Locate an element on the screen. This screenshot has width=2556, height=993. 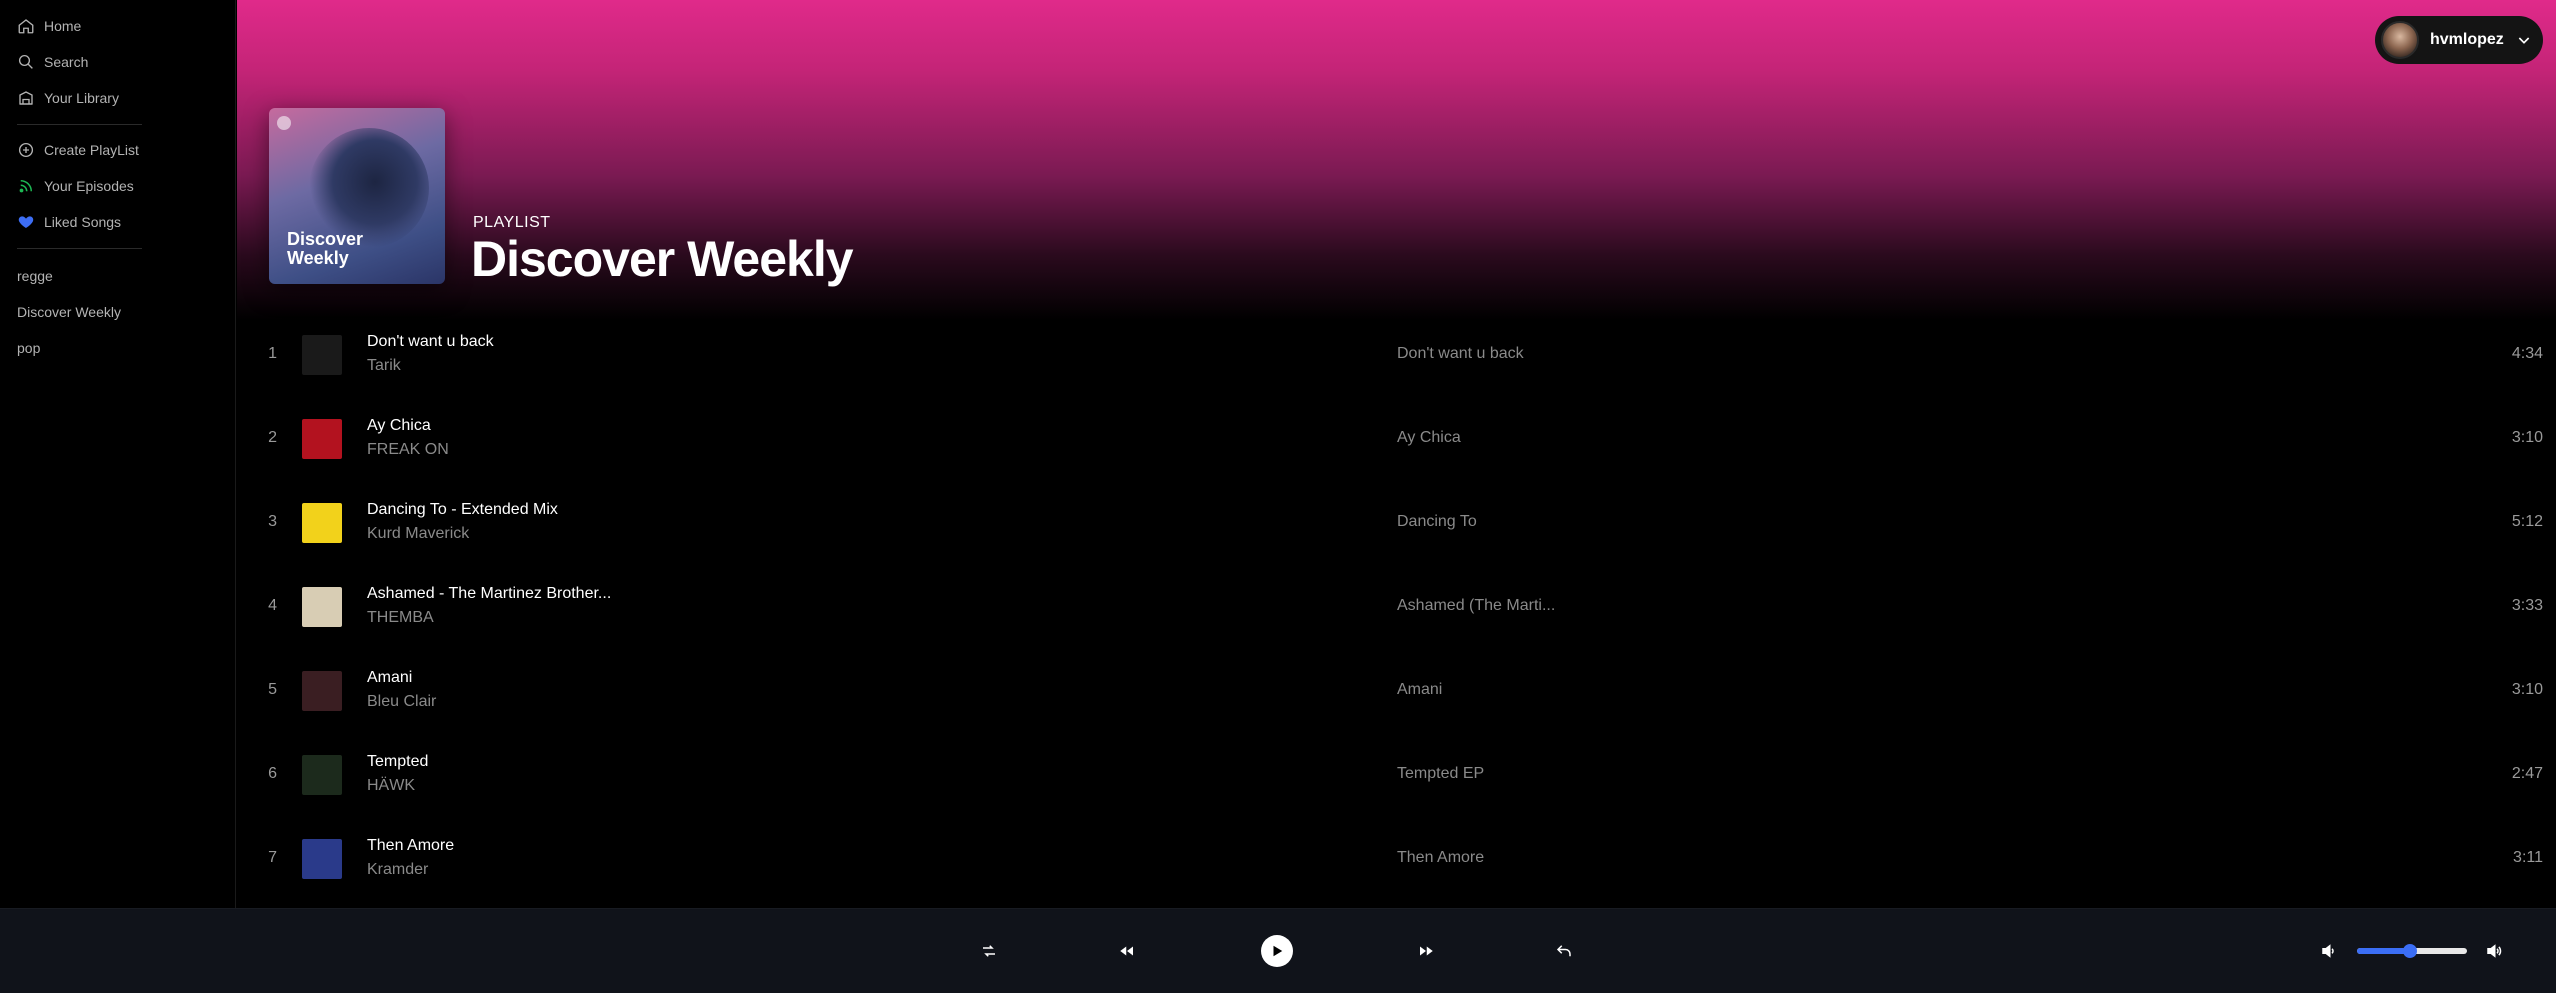
sidebar-playlist-item: Discover Weekly is located at coordinates (69, 312).